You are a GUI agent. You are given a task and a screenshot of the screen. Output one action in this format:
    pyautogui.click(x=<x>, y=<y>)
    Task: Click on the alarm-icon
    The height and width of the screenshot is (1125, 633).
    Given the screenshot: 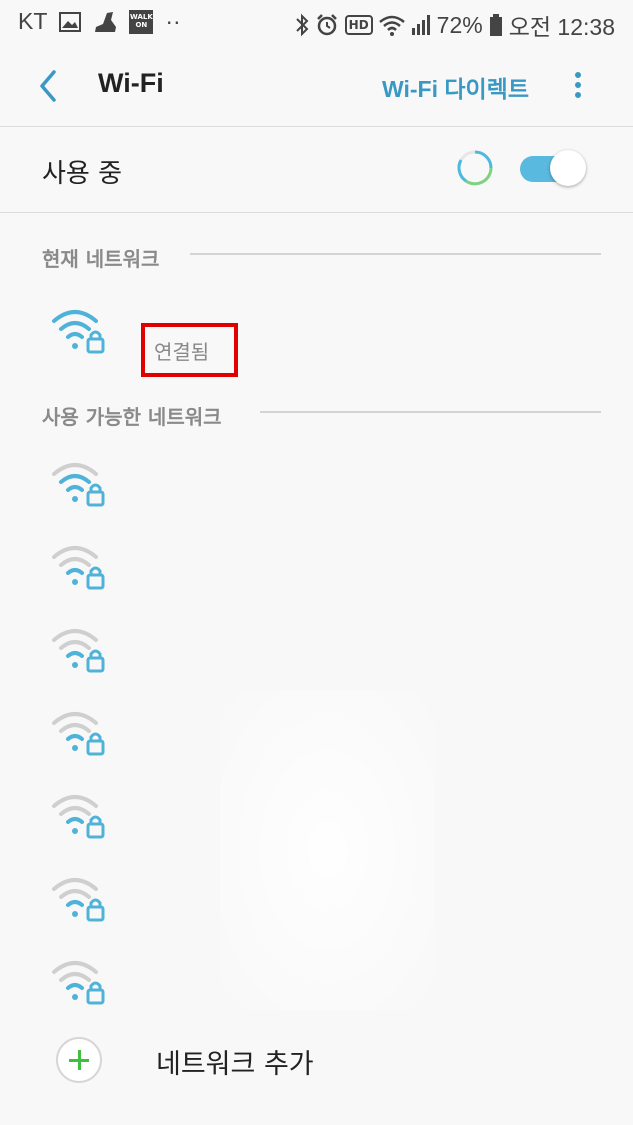 What is the action you would take?
    pyautogui.click(x=326, y=25)
    